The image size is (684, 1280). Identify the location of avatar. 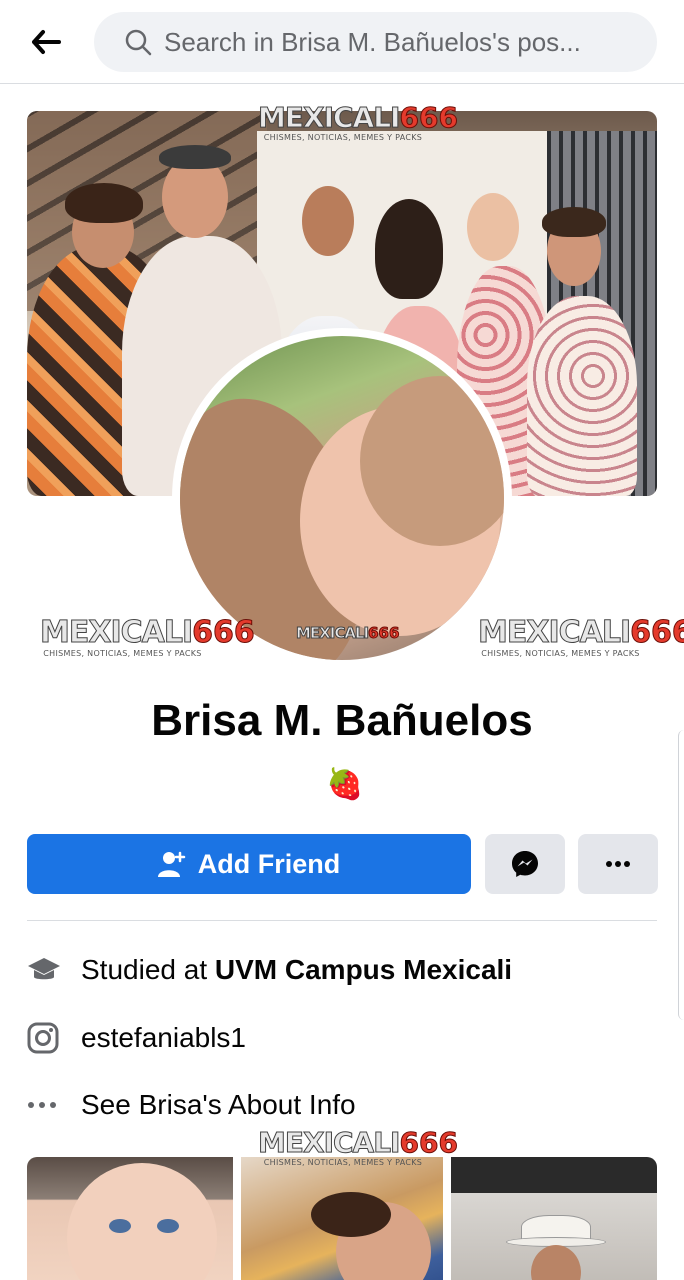
(342, 498).